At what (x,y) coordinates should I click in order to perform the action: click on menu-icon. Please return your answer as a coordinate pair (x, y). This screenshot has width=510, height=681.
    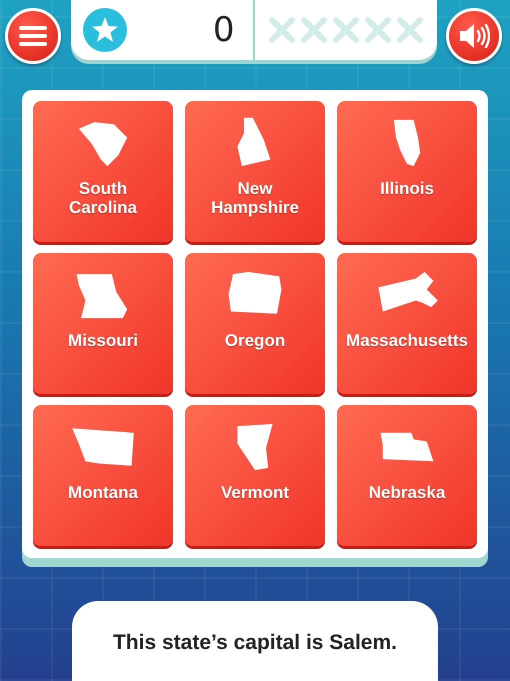
    Looking at the image, I should click on (33, 36).